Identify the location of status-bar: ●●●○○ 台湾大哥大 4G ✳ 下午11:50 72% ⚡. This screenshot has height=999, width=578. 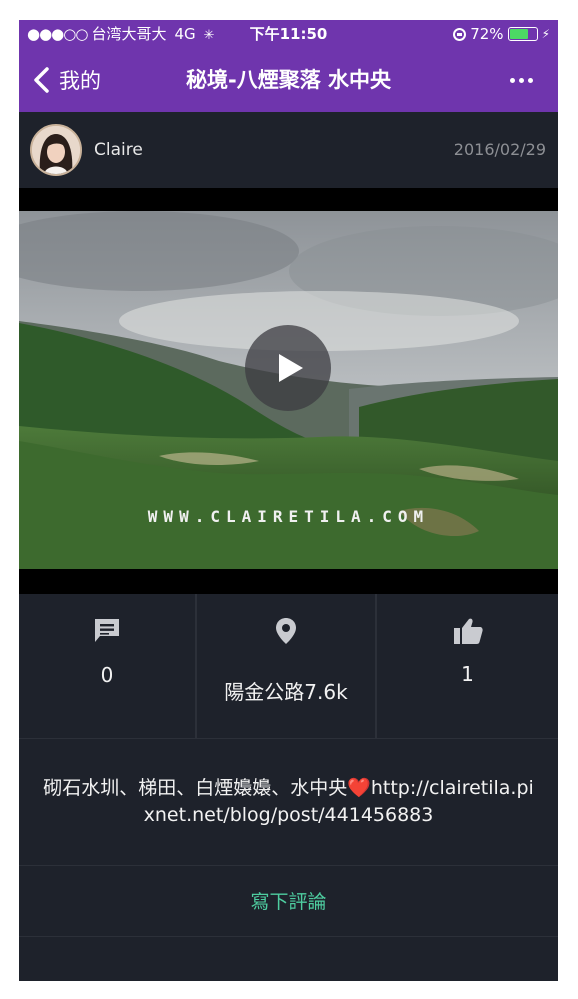
(288, 34).